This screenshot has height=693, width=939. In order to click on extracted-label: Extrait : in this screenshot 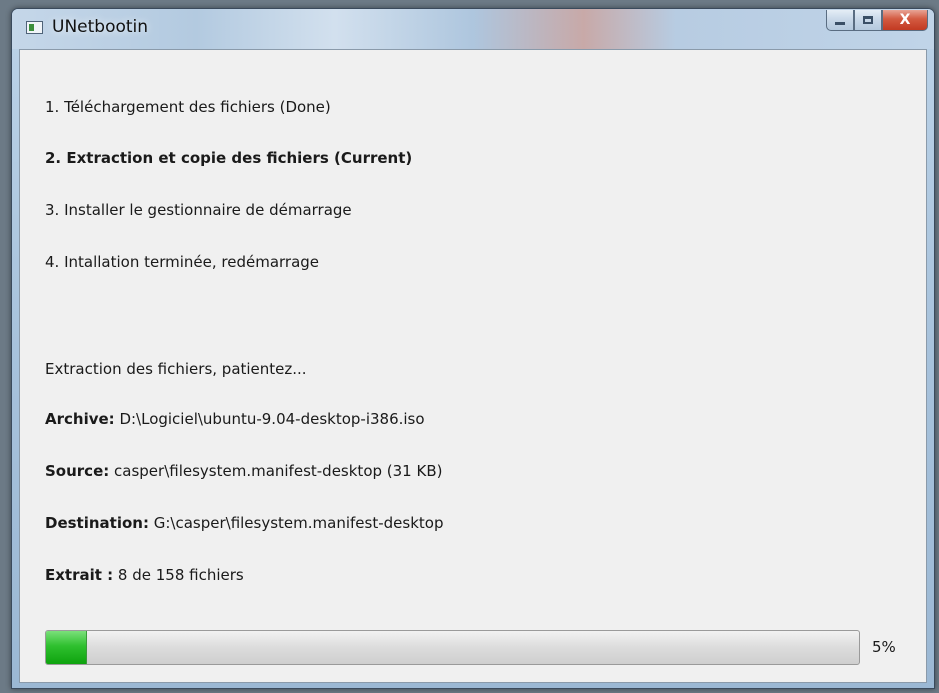, I will do `click(79, 575)`.